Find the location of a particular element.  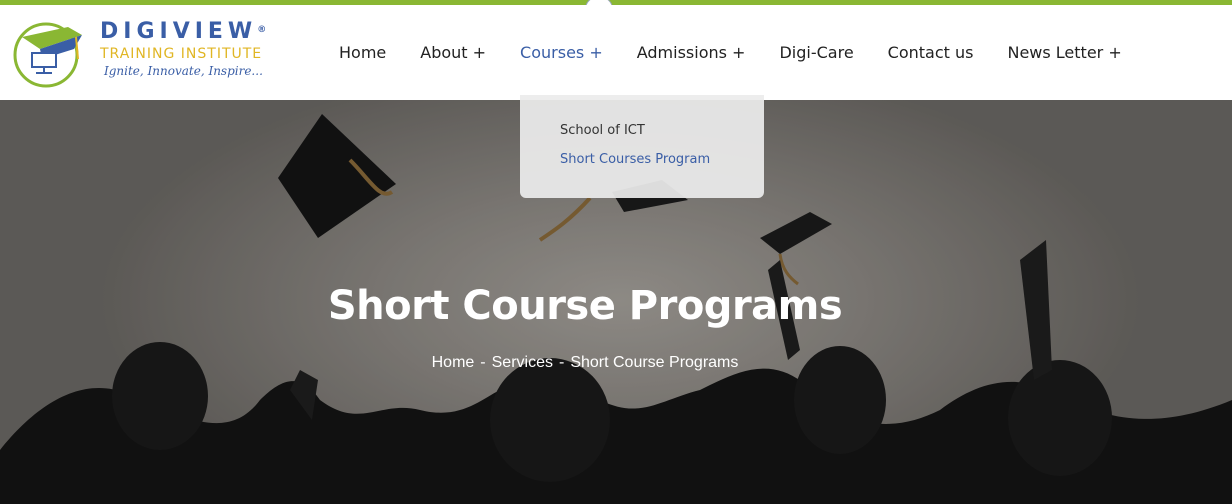

nav-admissions: Admissions + is located at coordinates (691, 52).